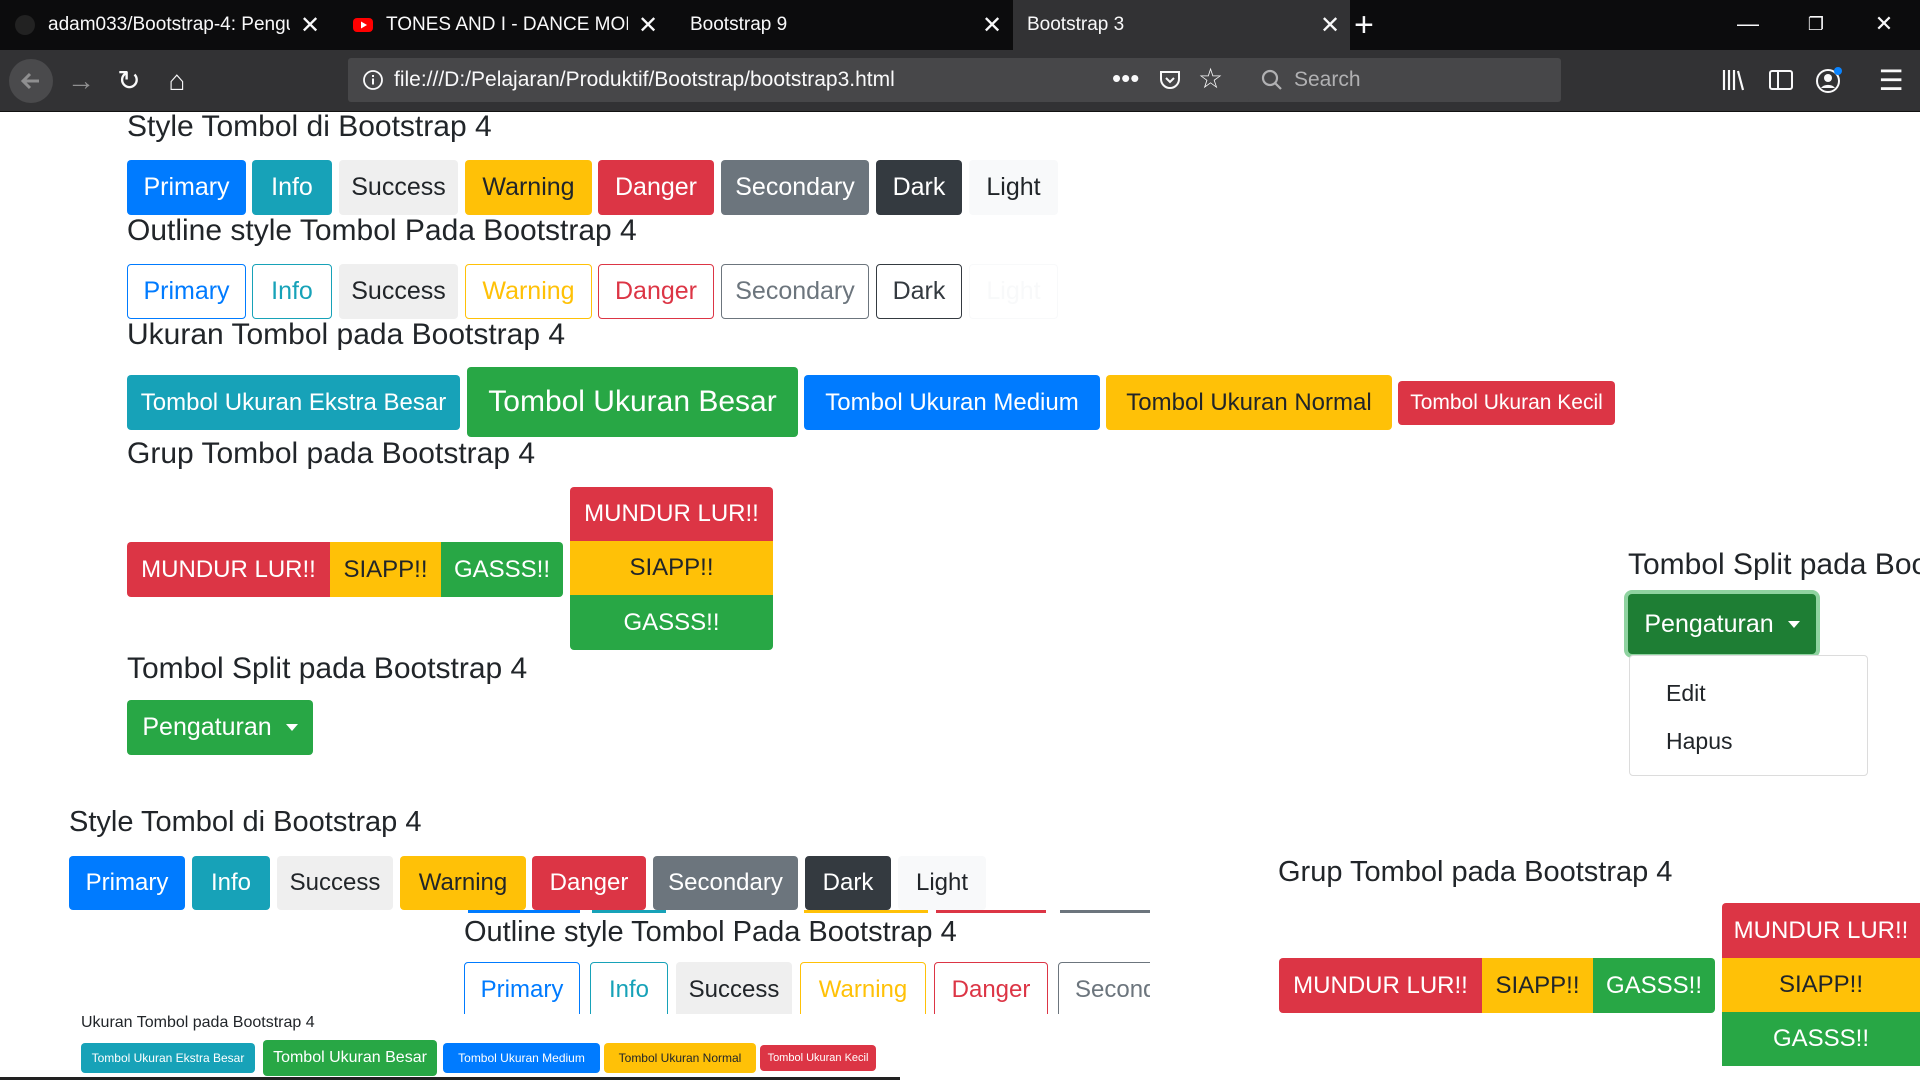 This screenshot has width=1920, height=1080. What do you see at coordinates (807, 912) in the screenshot?
I see `clipped-button-edges` at bounding box center [807, 912].